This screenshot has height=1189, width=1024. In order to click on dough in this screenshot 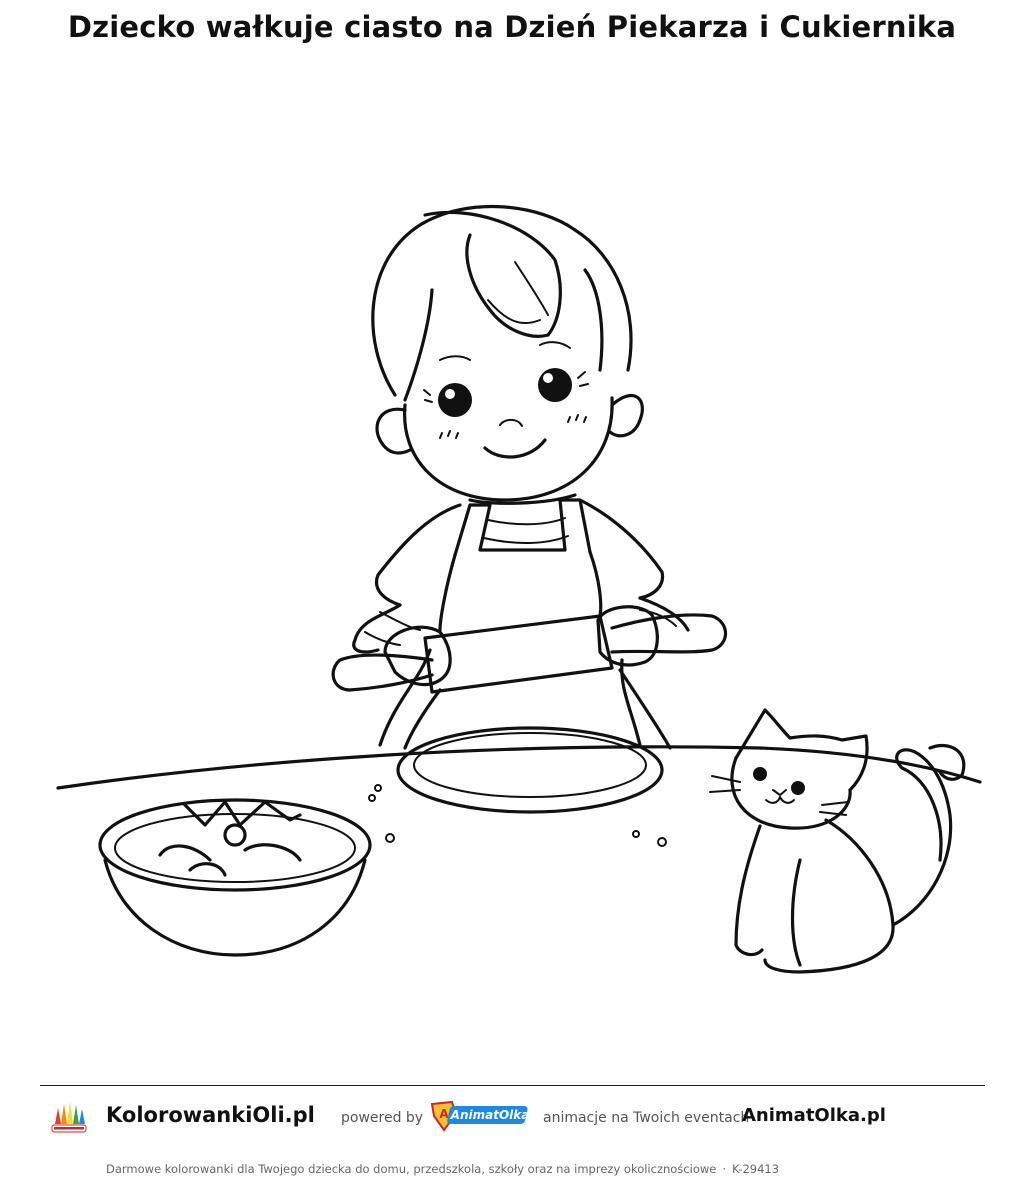, I will do `click(530, 770)`.